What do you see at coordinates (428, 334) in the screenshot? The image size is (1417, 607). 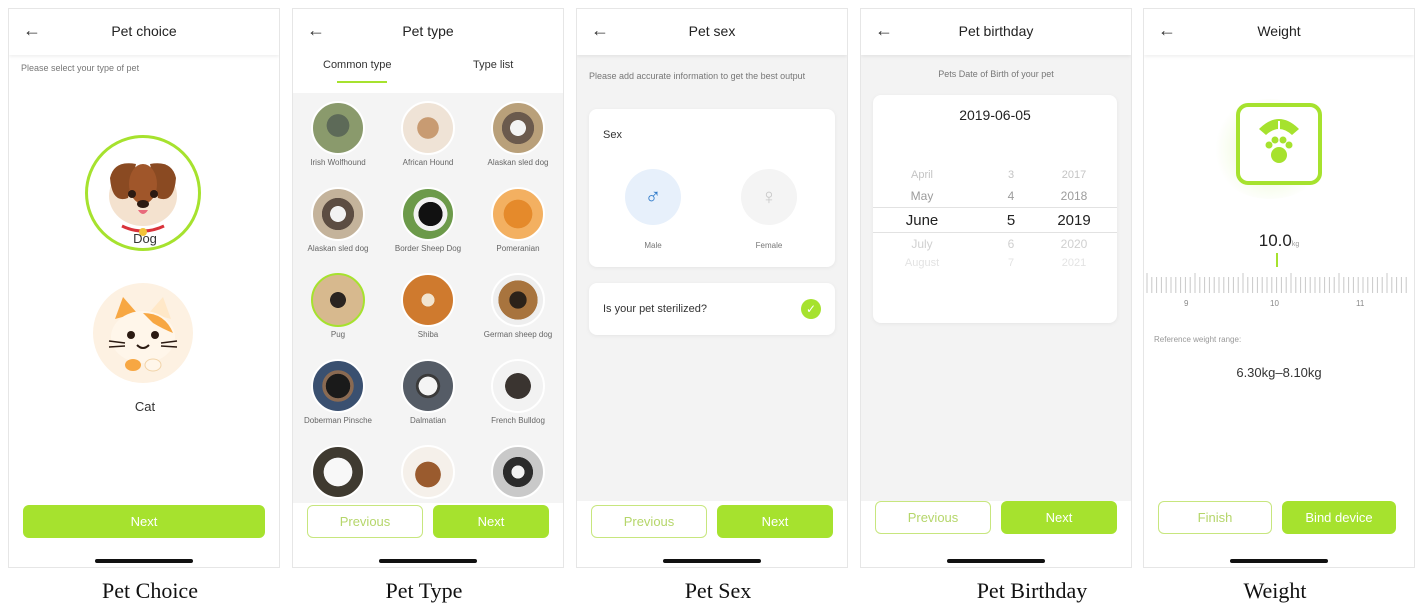 I see `breed-name: Shiba` at bounding box center [428, 334].